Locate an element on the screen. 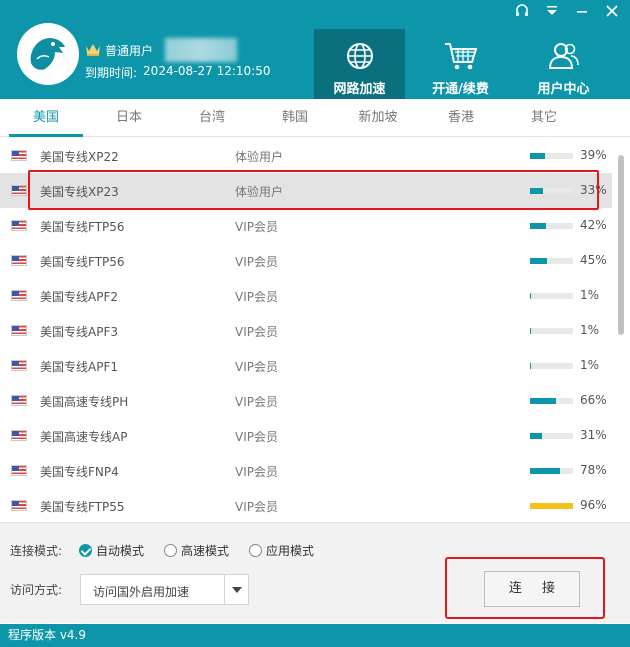 The height and width of the screenshot is (647, 630). tab-usa: 美国 is located at coordinates (46, 118).